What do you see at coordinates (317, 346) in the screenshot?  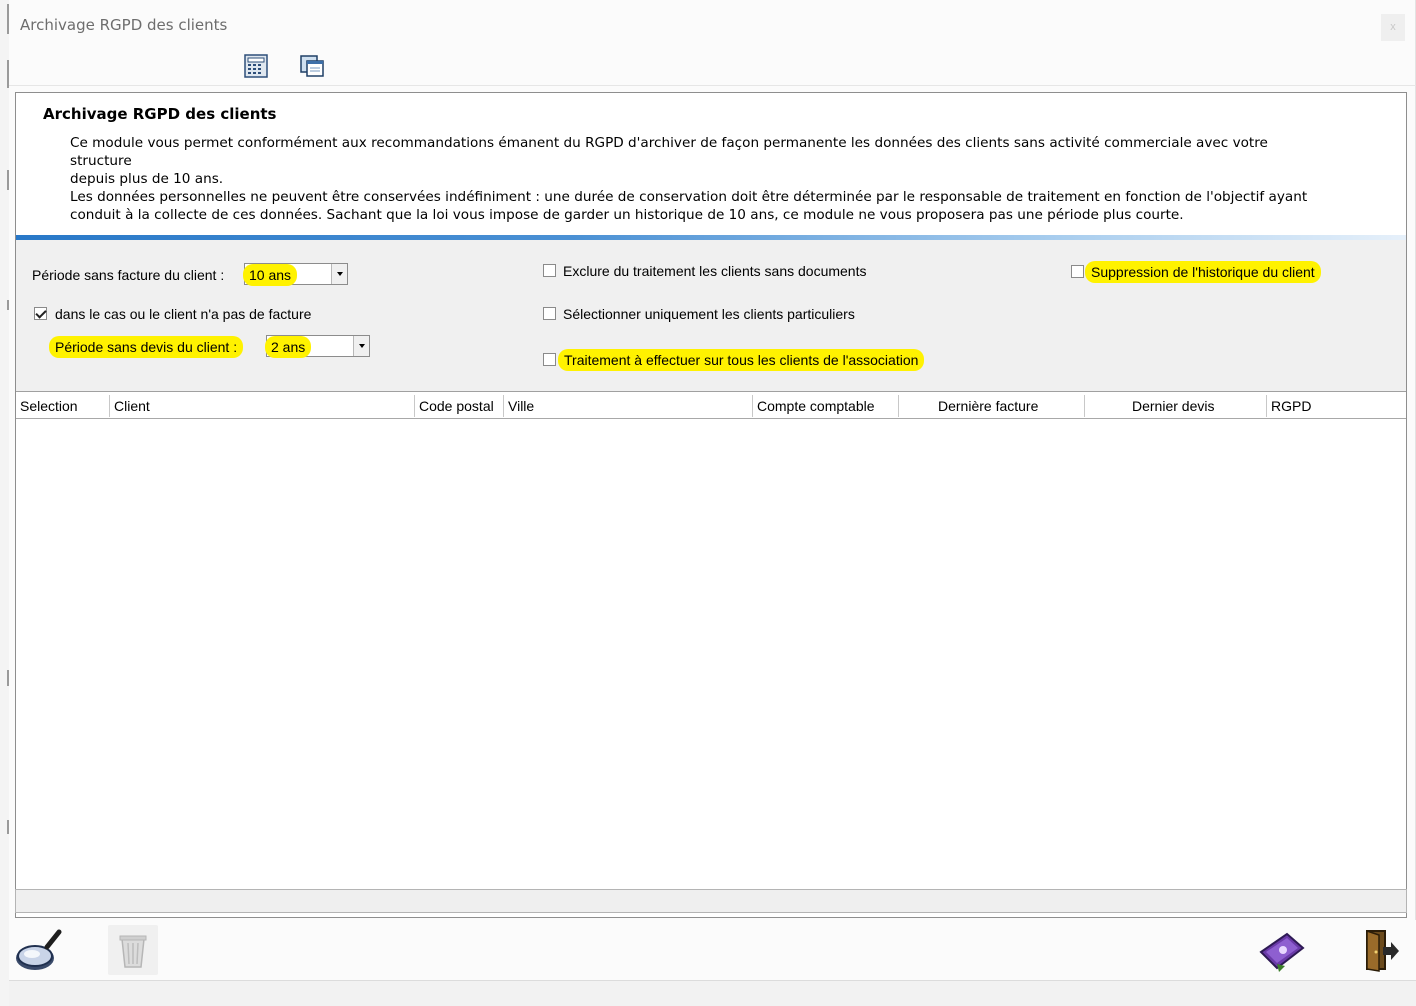 I see `periode-devis-select: 2 ans` at bounding box center [317, 346].